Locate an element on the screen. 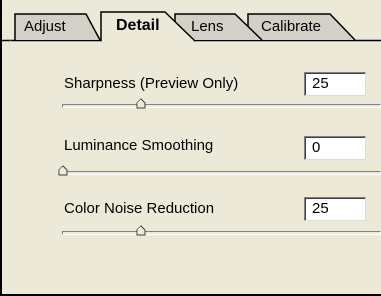  luminance-smoothing-label: Luminance Smoothing is located at coordinates (139, 145).